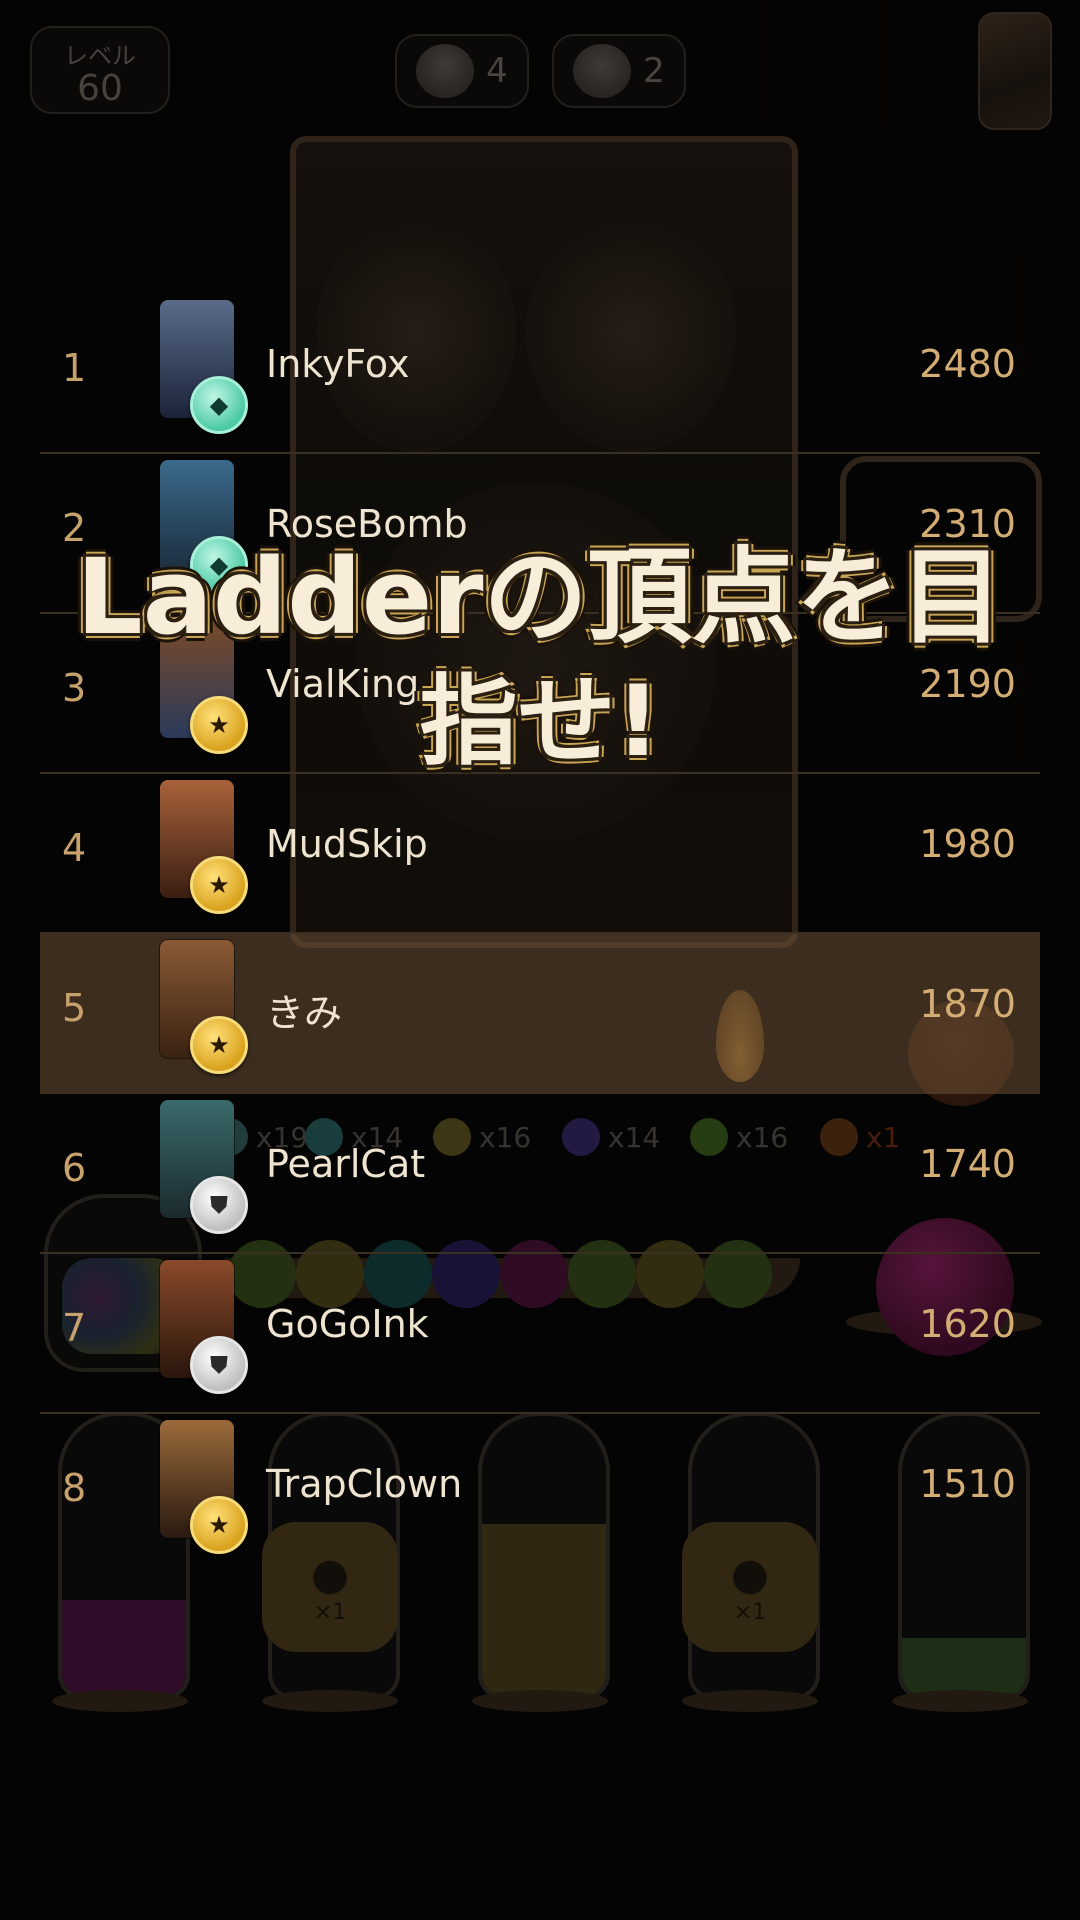  I want to click on player-name: MudSkip, so click(347, 844).